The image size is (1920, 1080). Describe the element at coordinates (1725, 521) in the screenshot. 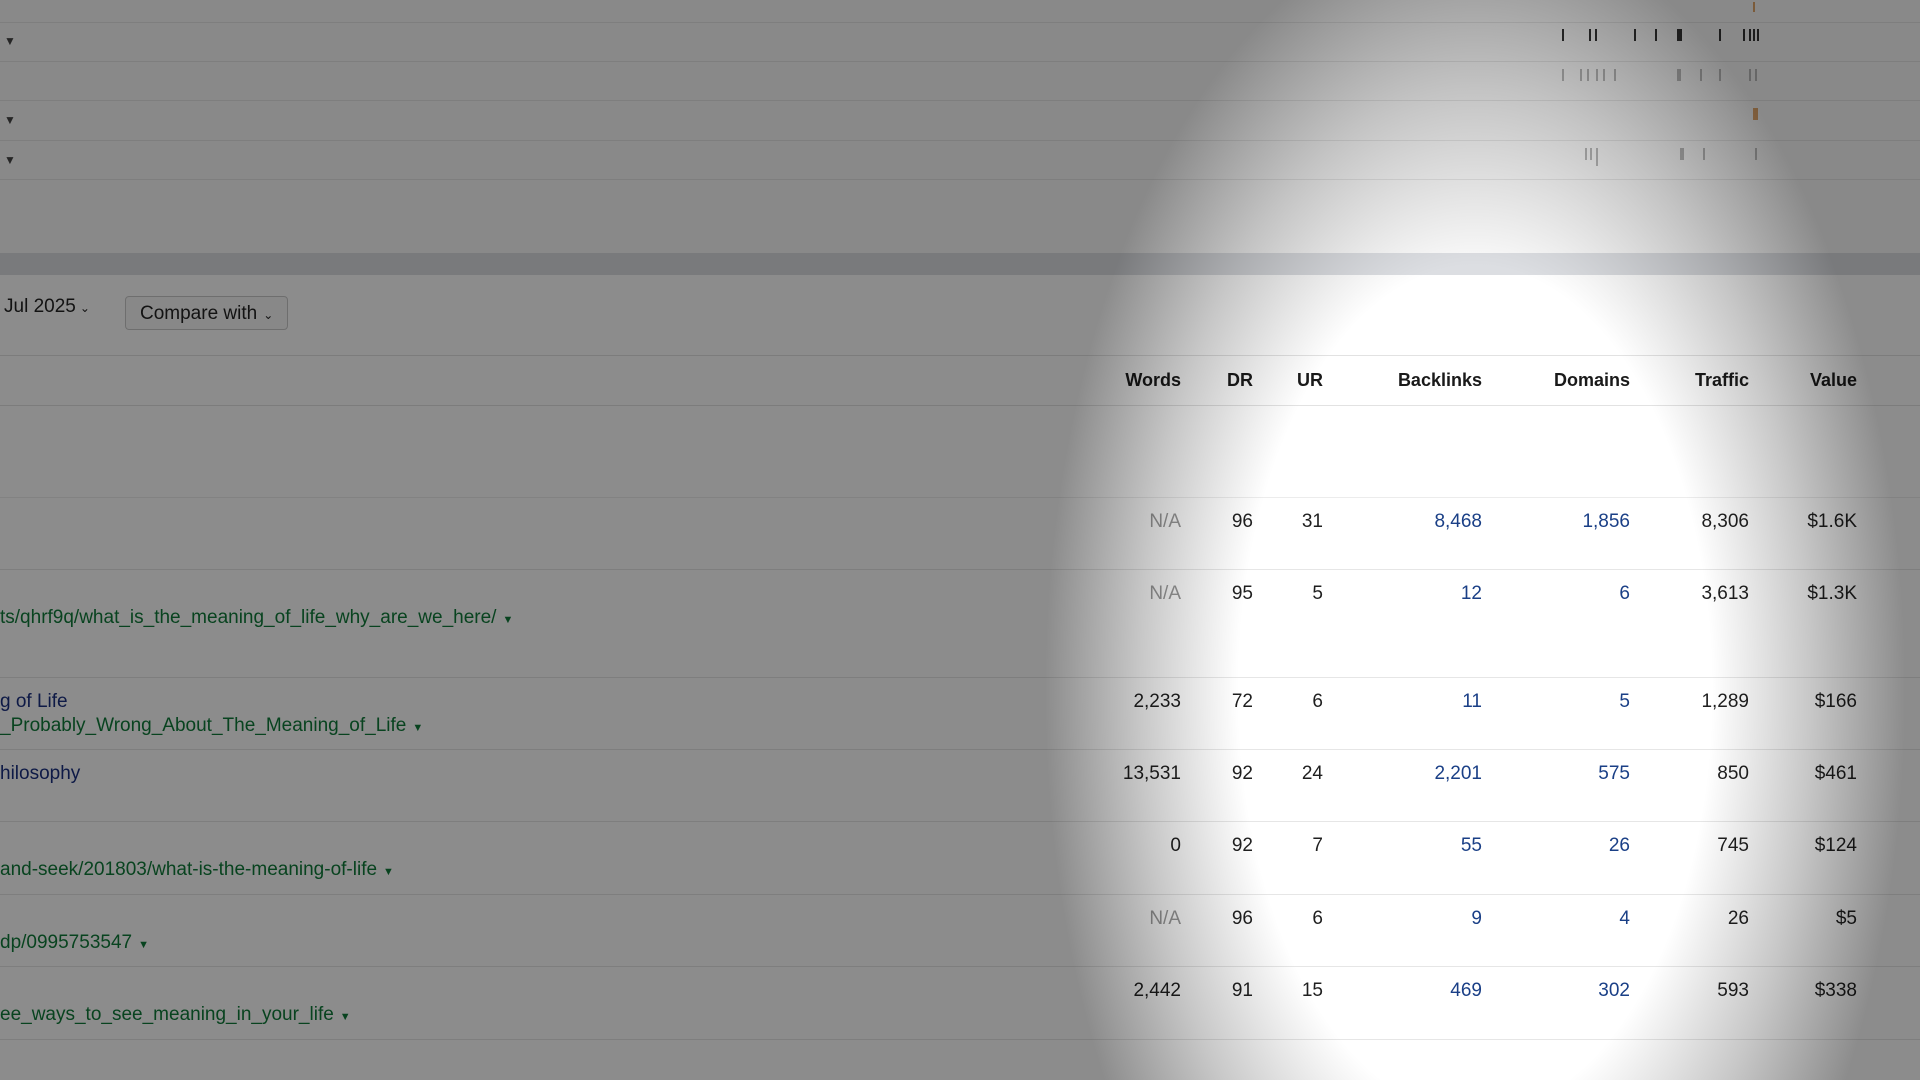

I see `traffic-cell: 8,306` at that location.